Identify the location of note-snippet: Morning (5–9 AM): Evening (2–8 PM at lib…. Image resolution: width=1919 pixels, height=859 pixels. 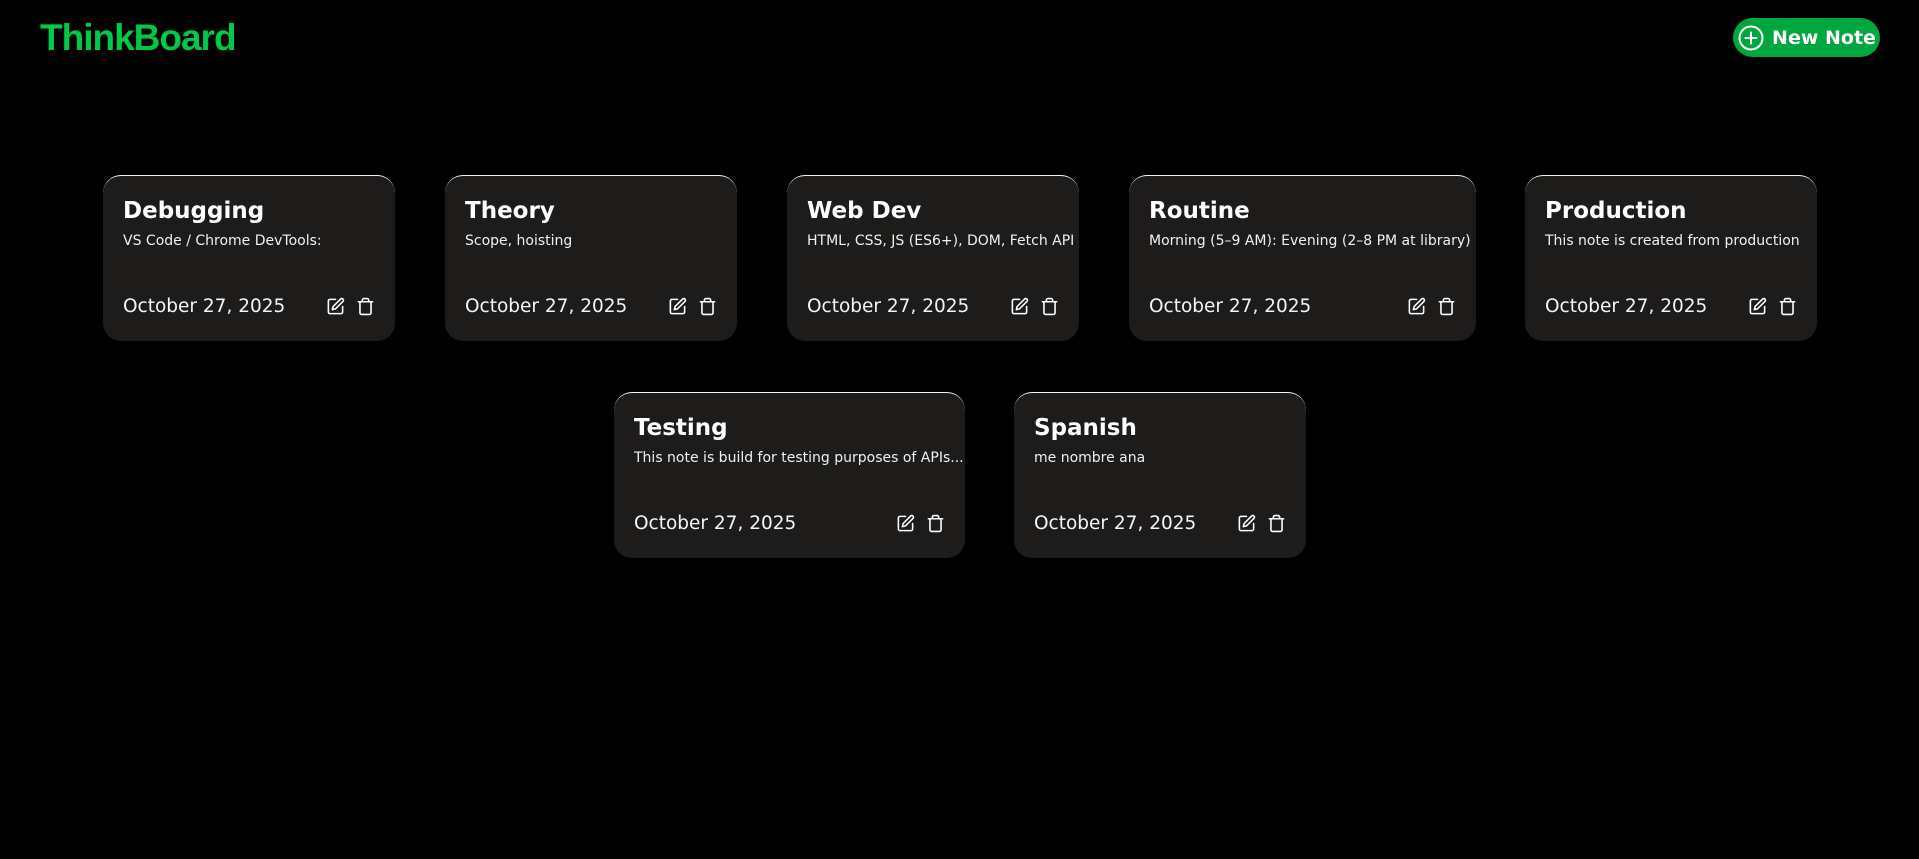
(1310, 241).